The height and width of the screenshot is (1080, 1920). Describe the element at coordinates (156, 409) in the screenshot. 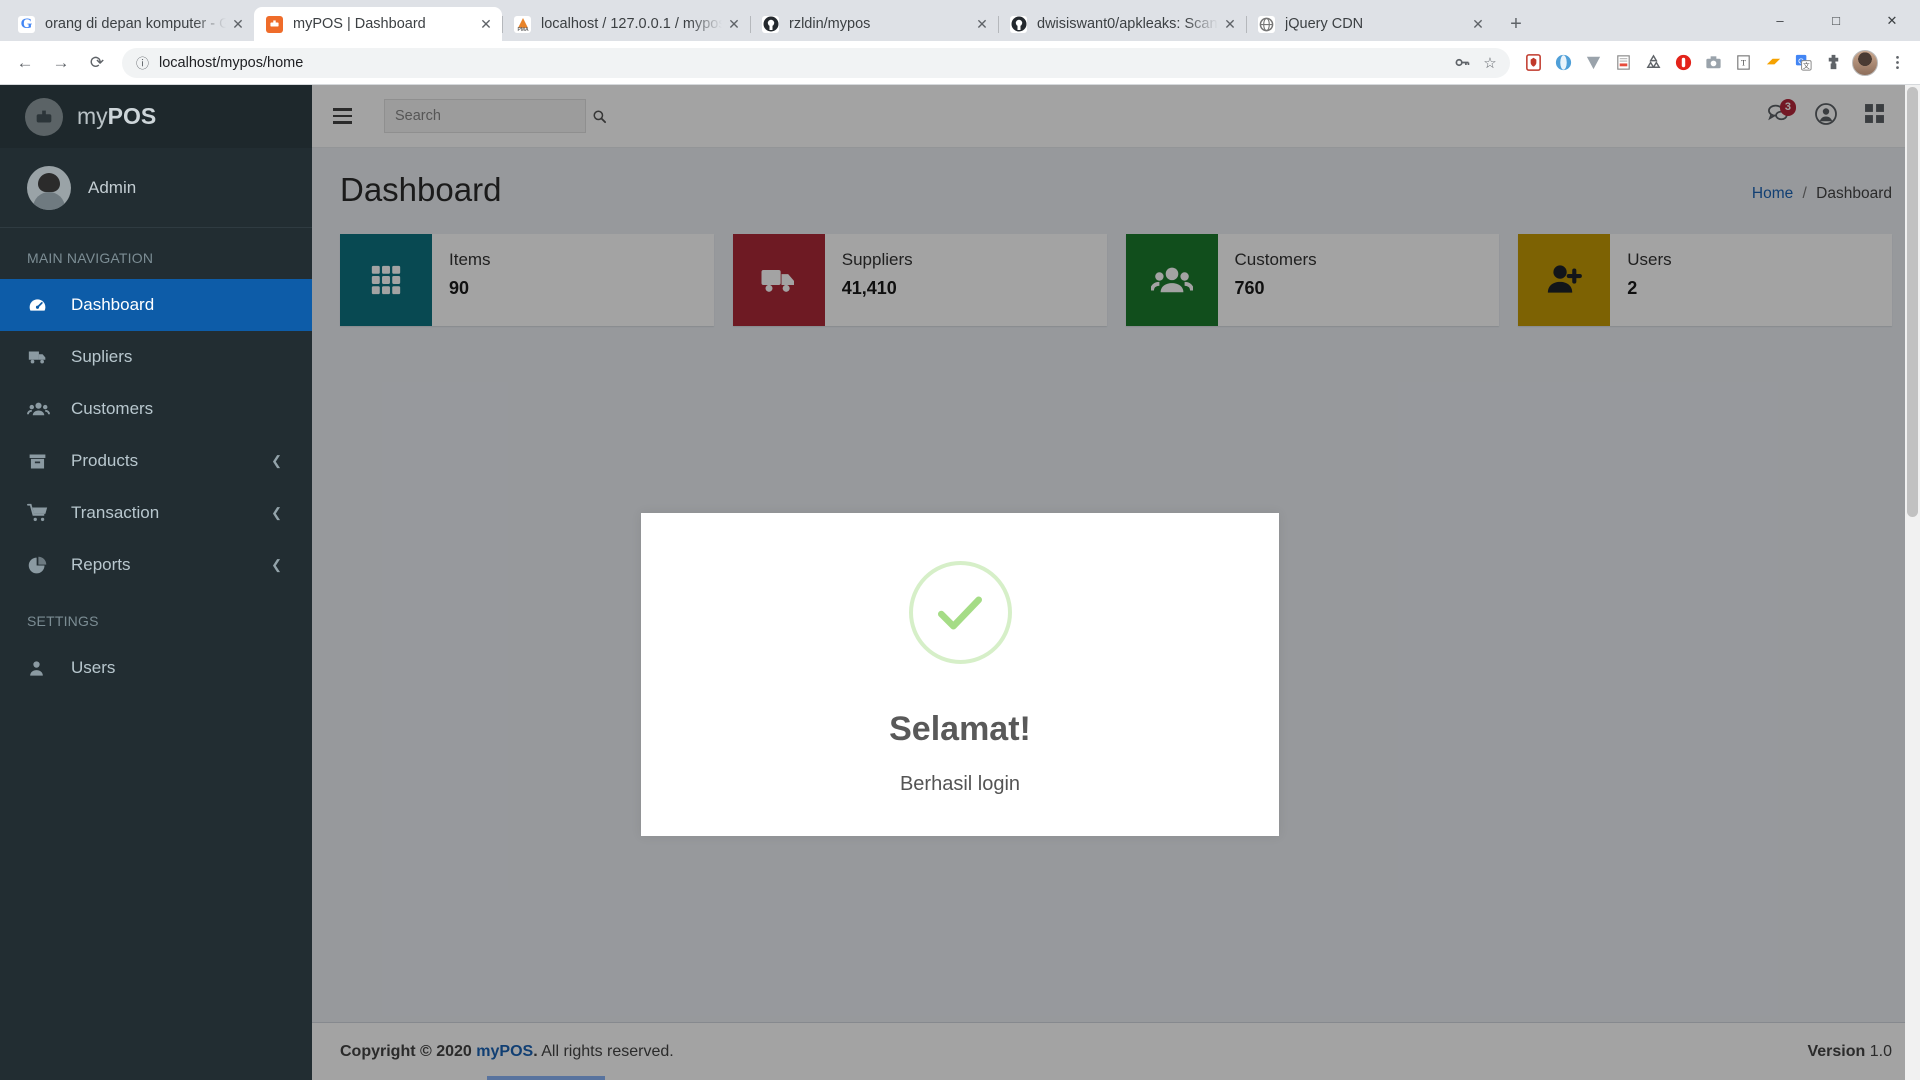

I see `sidebar-item-customers: Customers` at that location.